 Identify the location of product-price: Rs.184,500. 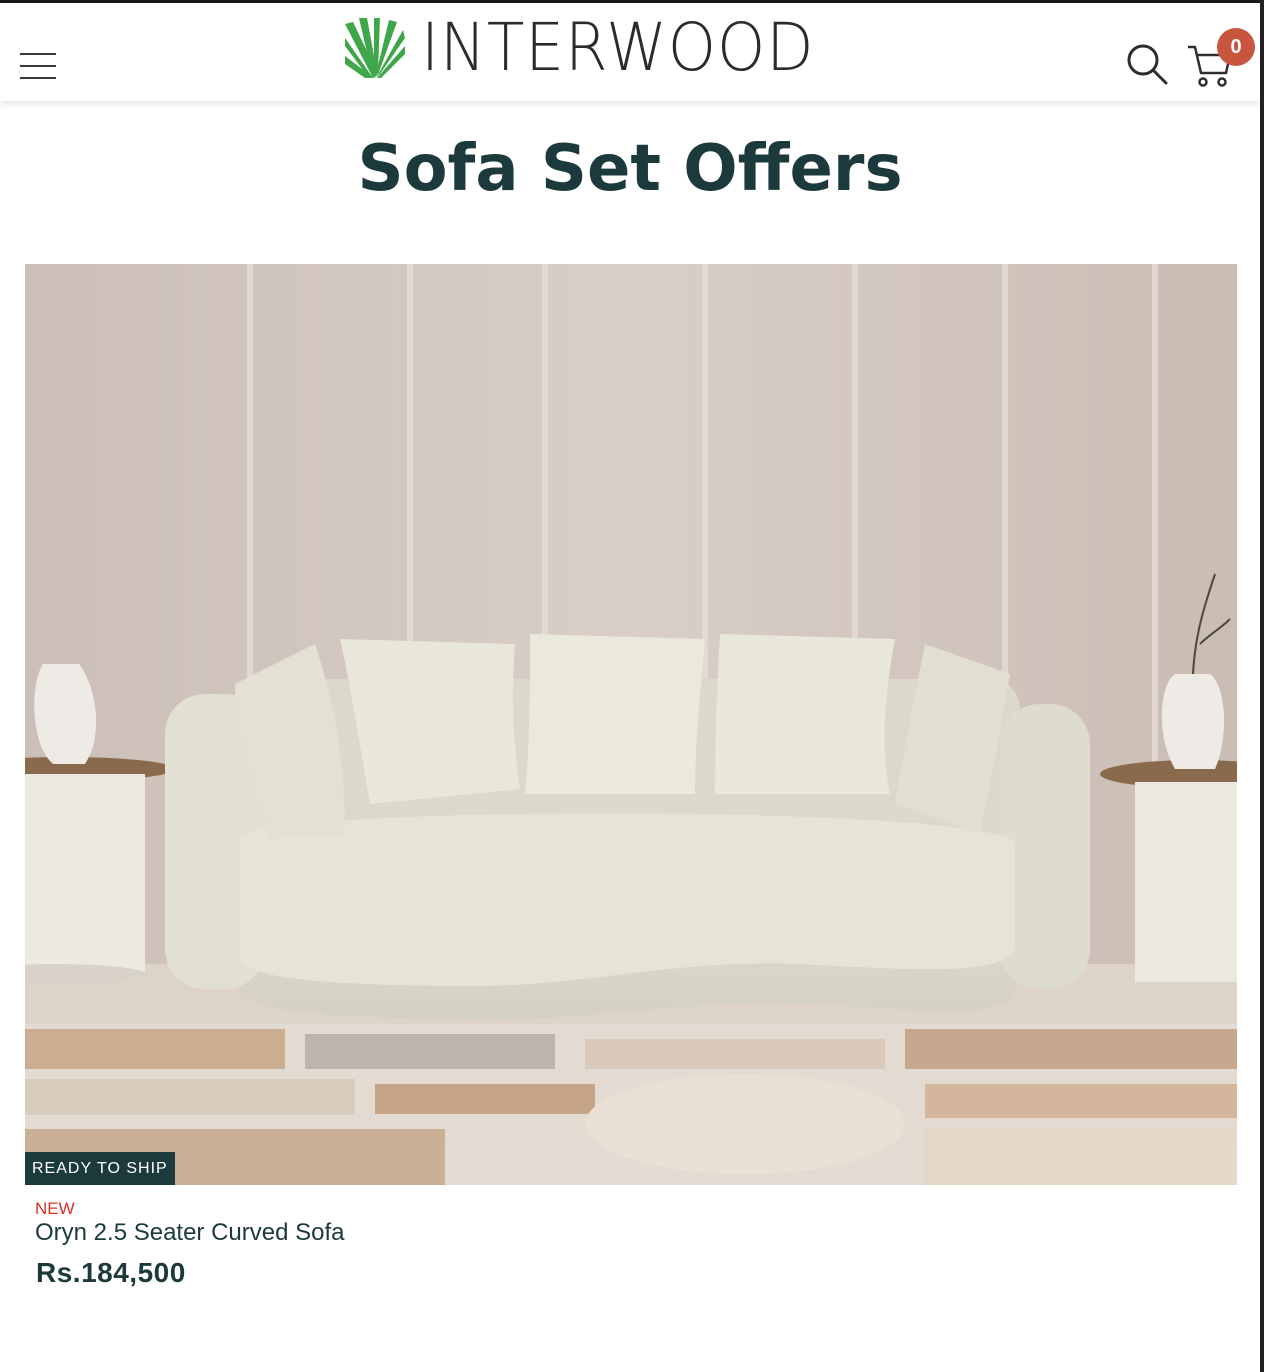
(111, 1272).